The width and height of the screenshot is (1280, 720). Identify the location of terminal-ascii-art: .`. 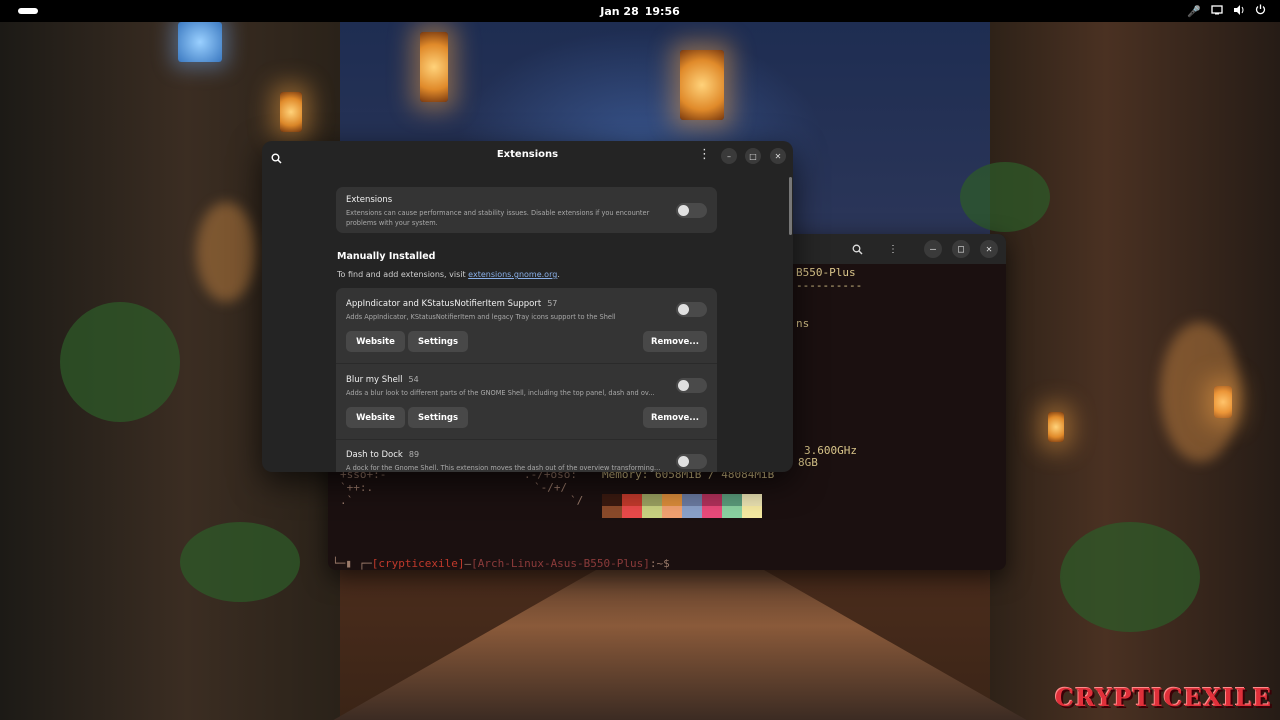
(347, 500).